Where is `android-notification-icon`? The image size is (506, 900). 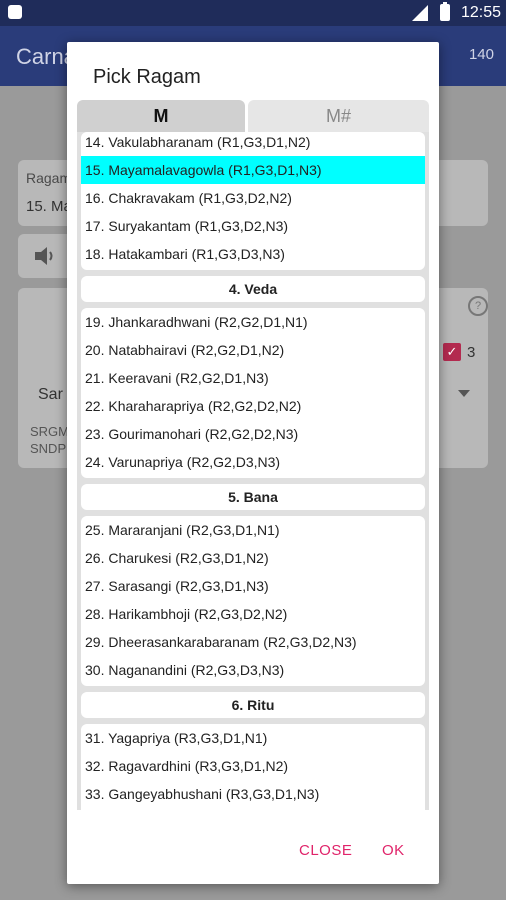
android-notification-icon is located at coordinates (15, 12).